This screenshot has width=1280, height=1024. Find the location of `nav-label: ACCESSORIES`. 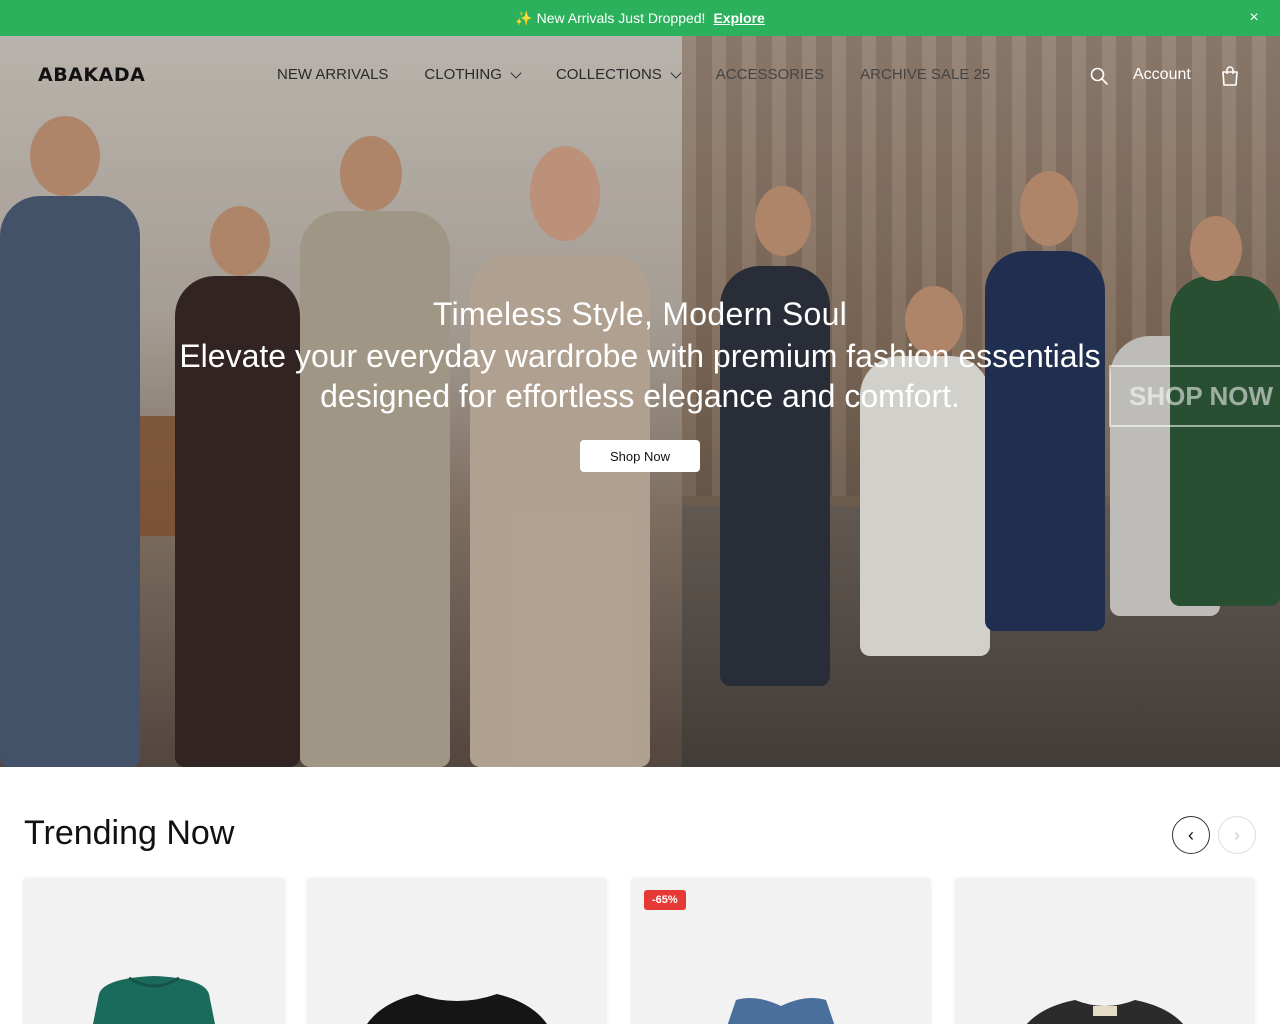

nav-label: ACCESSORIES is located at coordinates (770, 74).